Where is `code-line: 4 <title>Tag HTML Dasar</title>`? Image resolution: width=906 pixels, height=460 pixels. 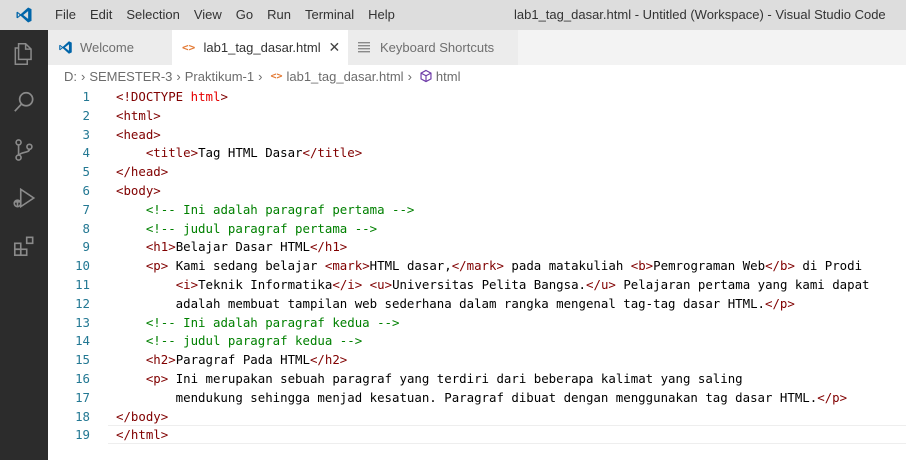
code-line: 4 <title>Tag HTML Dasar</title> is located at coordinates (477, 152).